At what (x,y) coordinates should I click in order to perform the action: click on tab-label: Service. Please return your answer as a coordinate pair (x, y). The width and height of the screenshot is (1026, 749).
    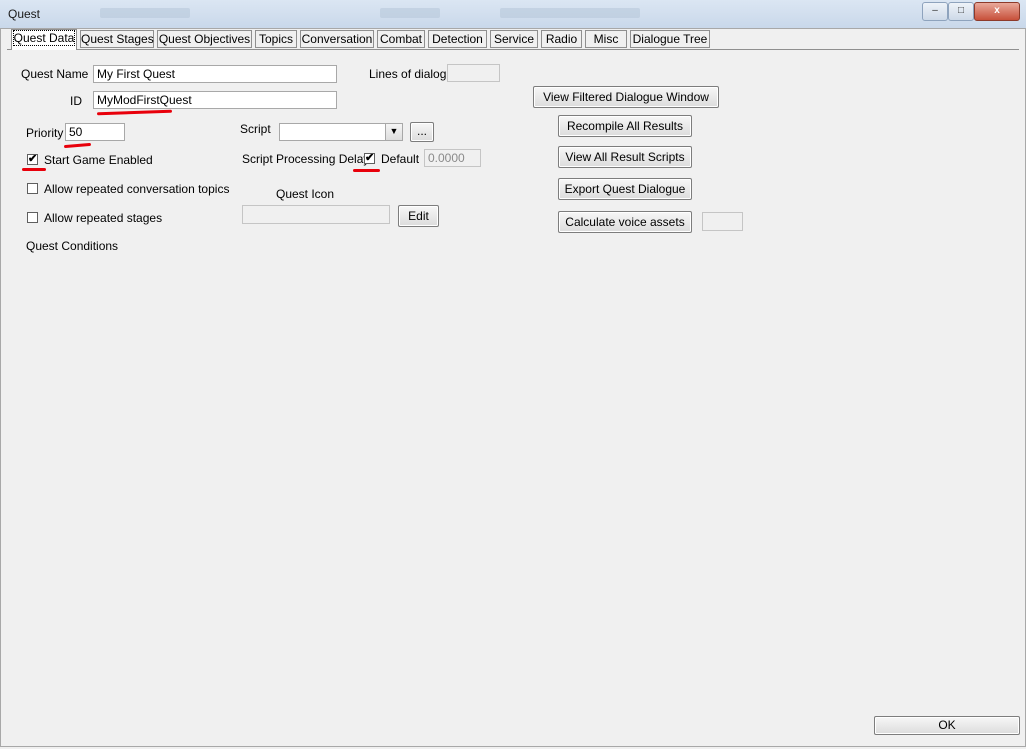
    Looking at the image, I should click on (513, 39).